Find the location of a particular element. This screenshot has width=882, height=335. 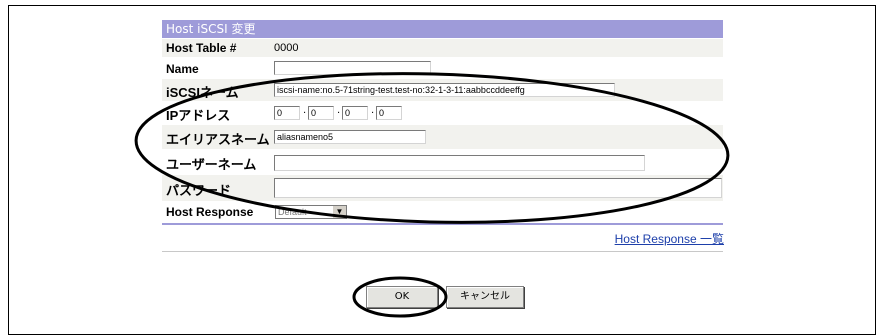

host-table-label: Host Table # is located at coordinates (201, 48).